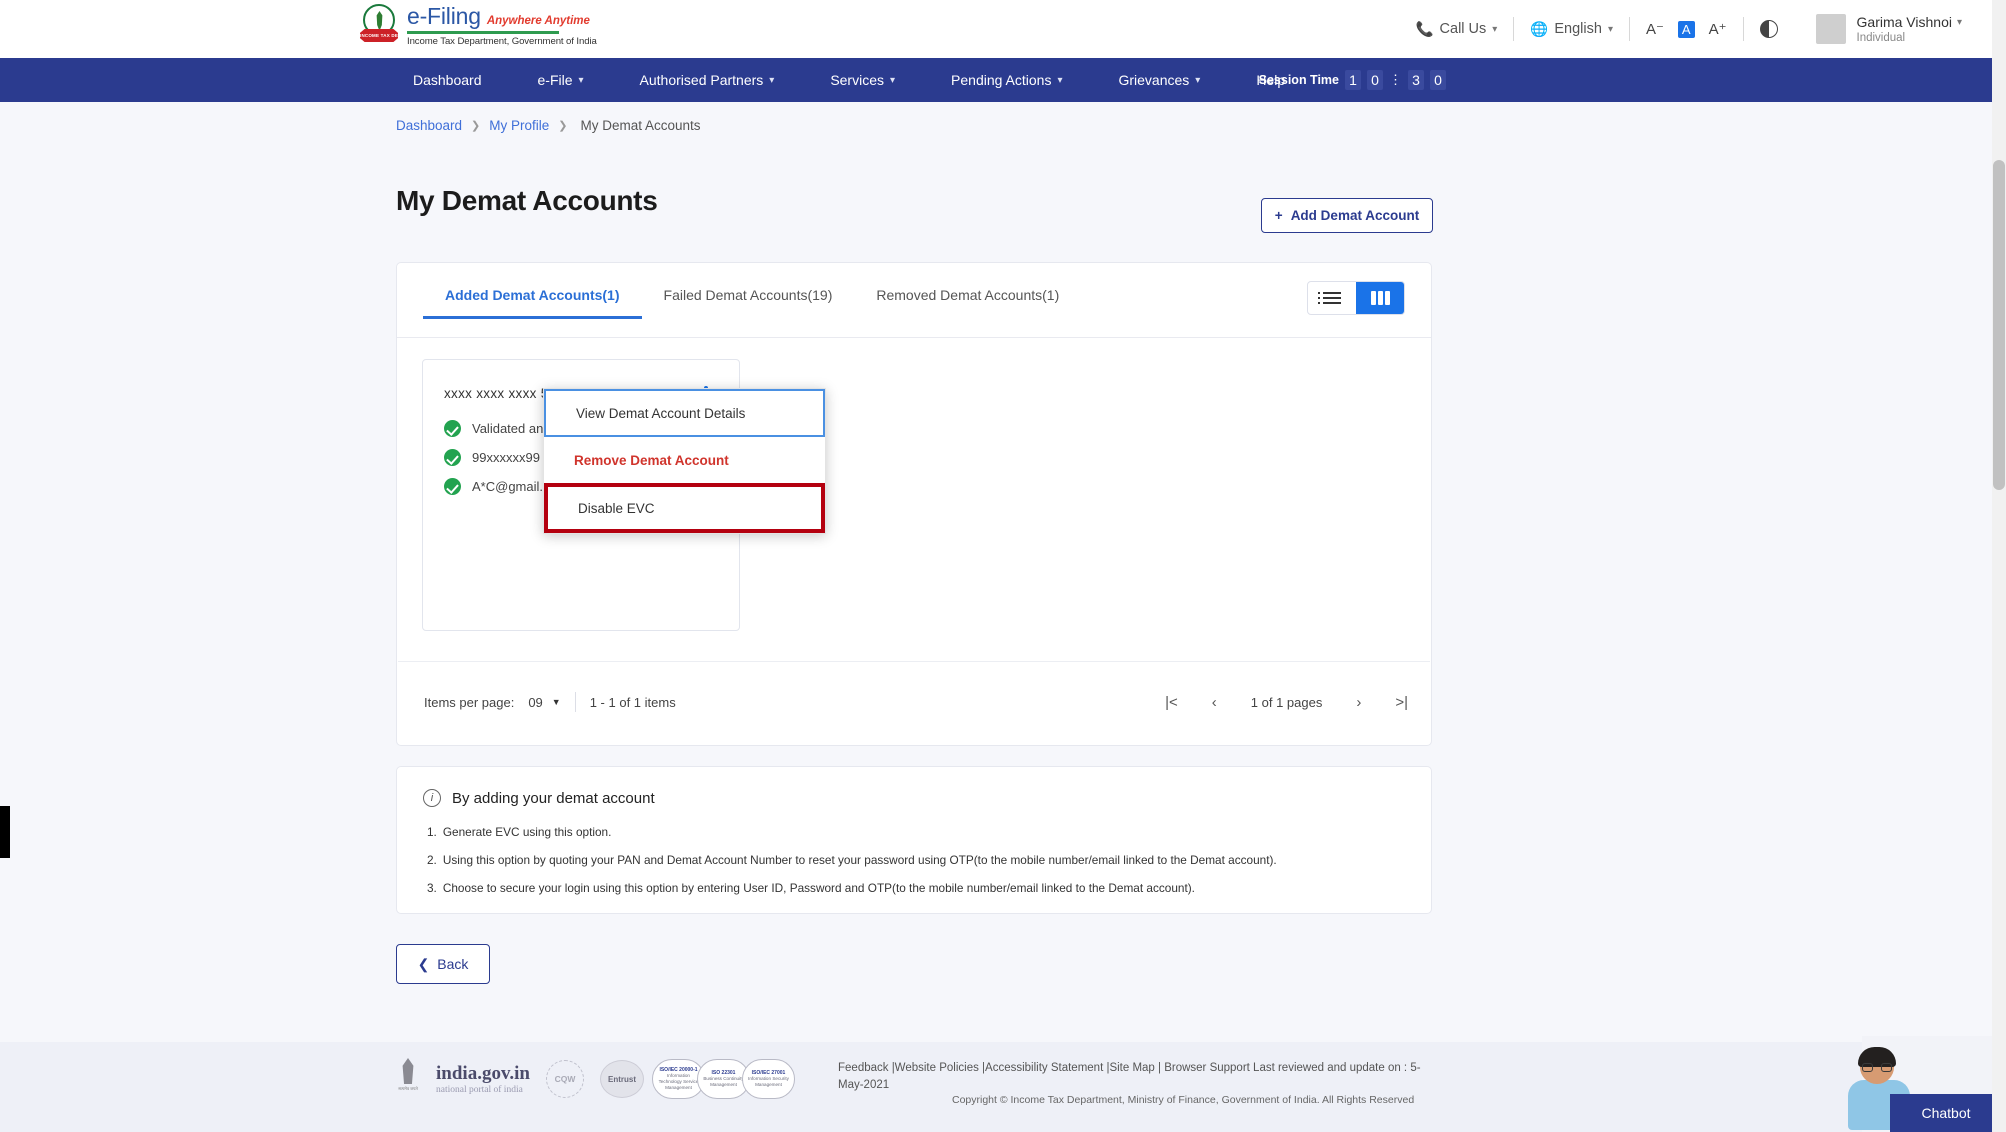 The width and height of the screenshot is (2006, 1132). What do you see at coordinates (1946, 1113) in the screenshot?
I see `chatbot-button: Chatbot` at bounding box center [1946, 1113].